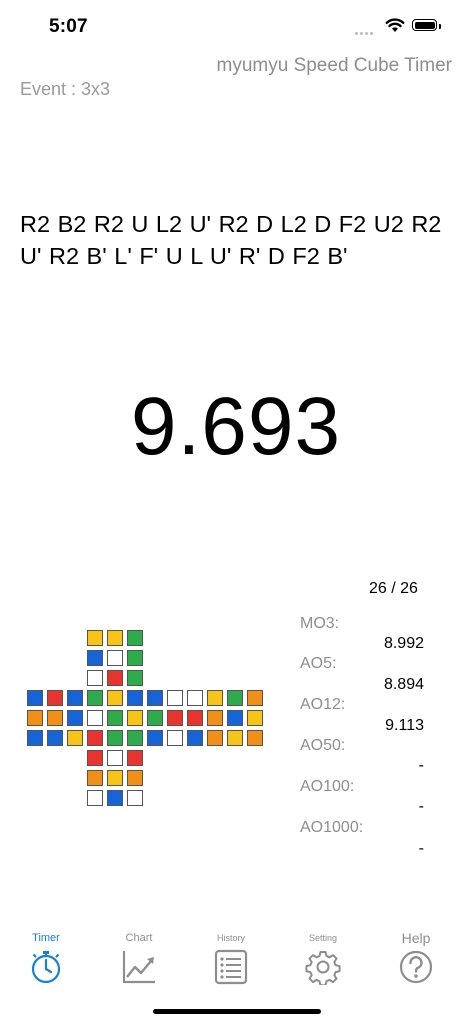 The width and height of the screenshot is (472, 1024). I want to click on cube-face-left, so click(56, 719).